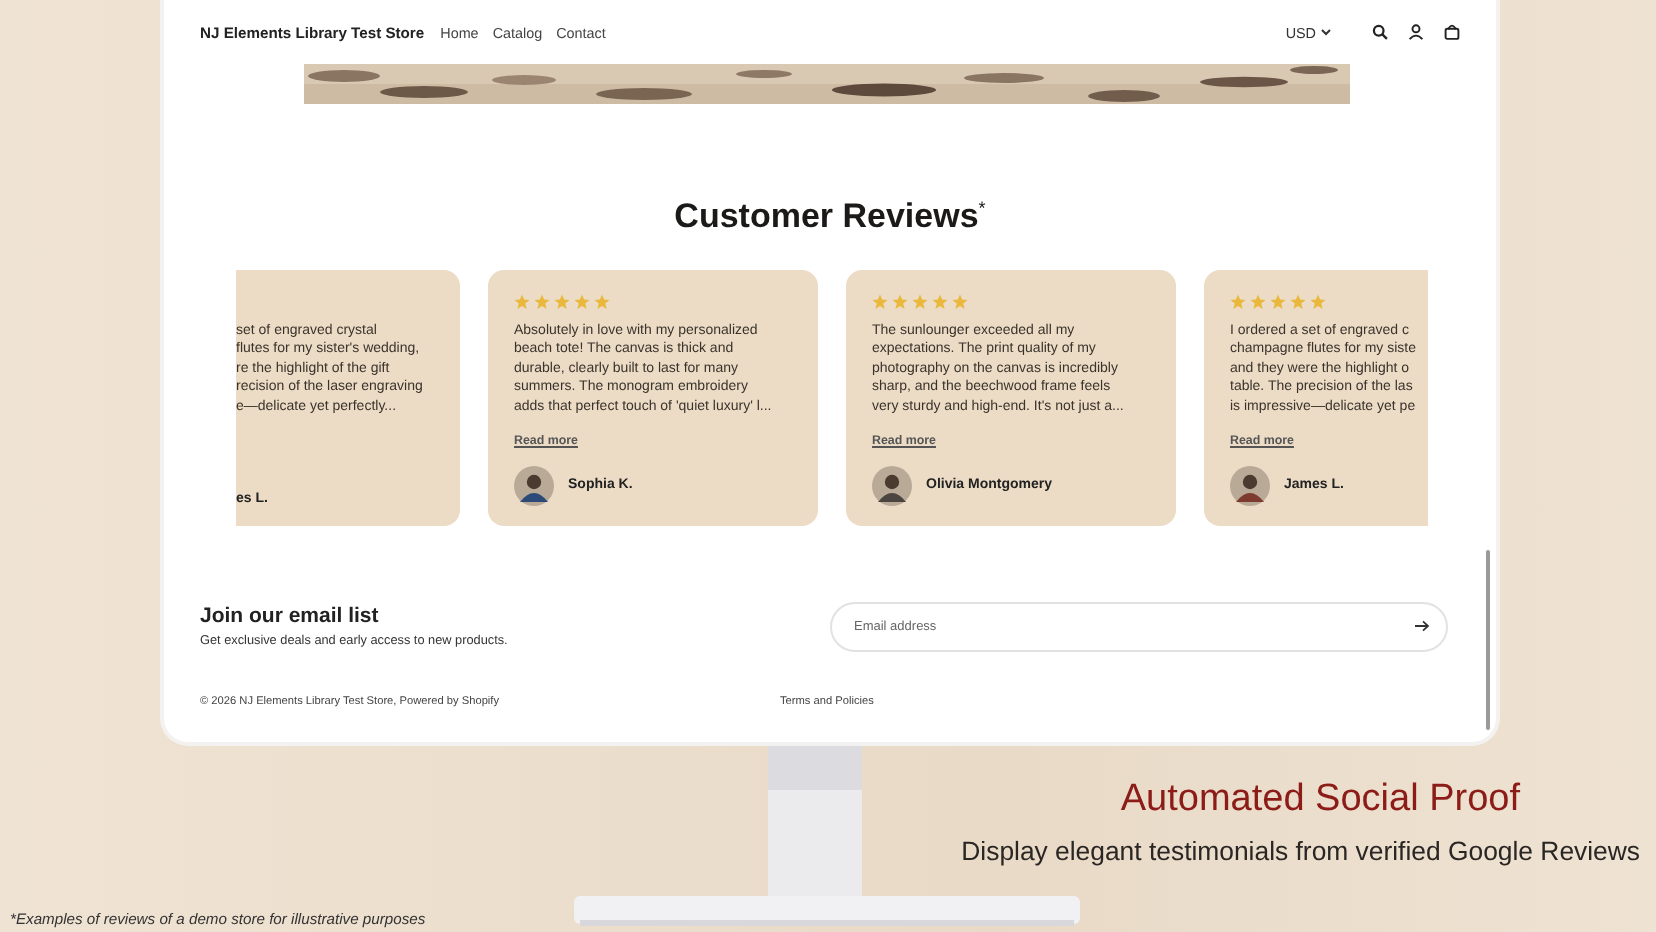 This screenshot has height=932, width=1656. Describe the element at coordinates (1488, 640) in the screenshot. I see `scrollbar` at that location.